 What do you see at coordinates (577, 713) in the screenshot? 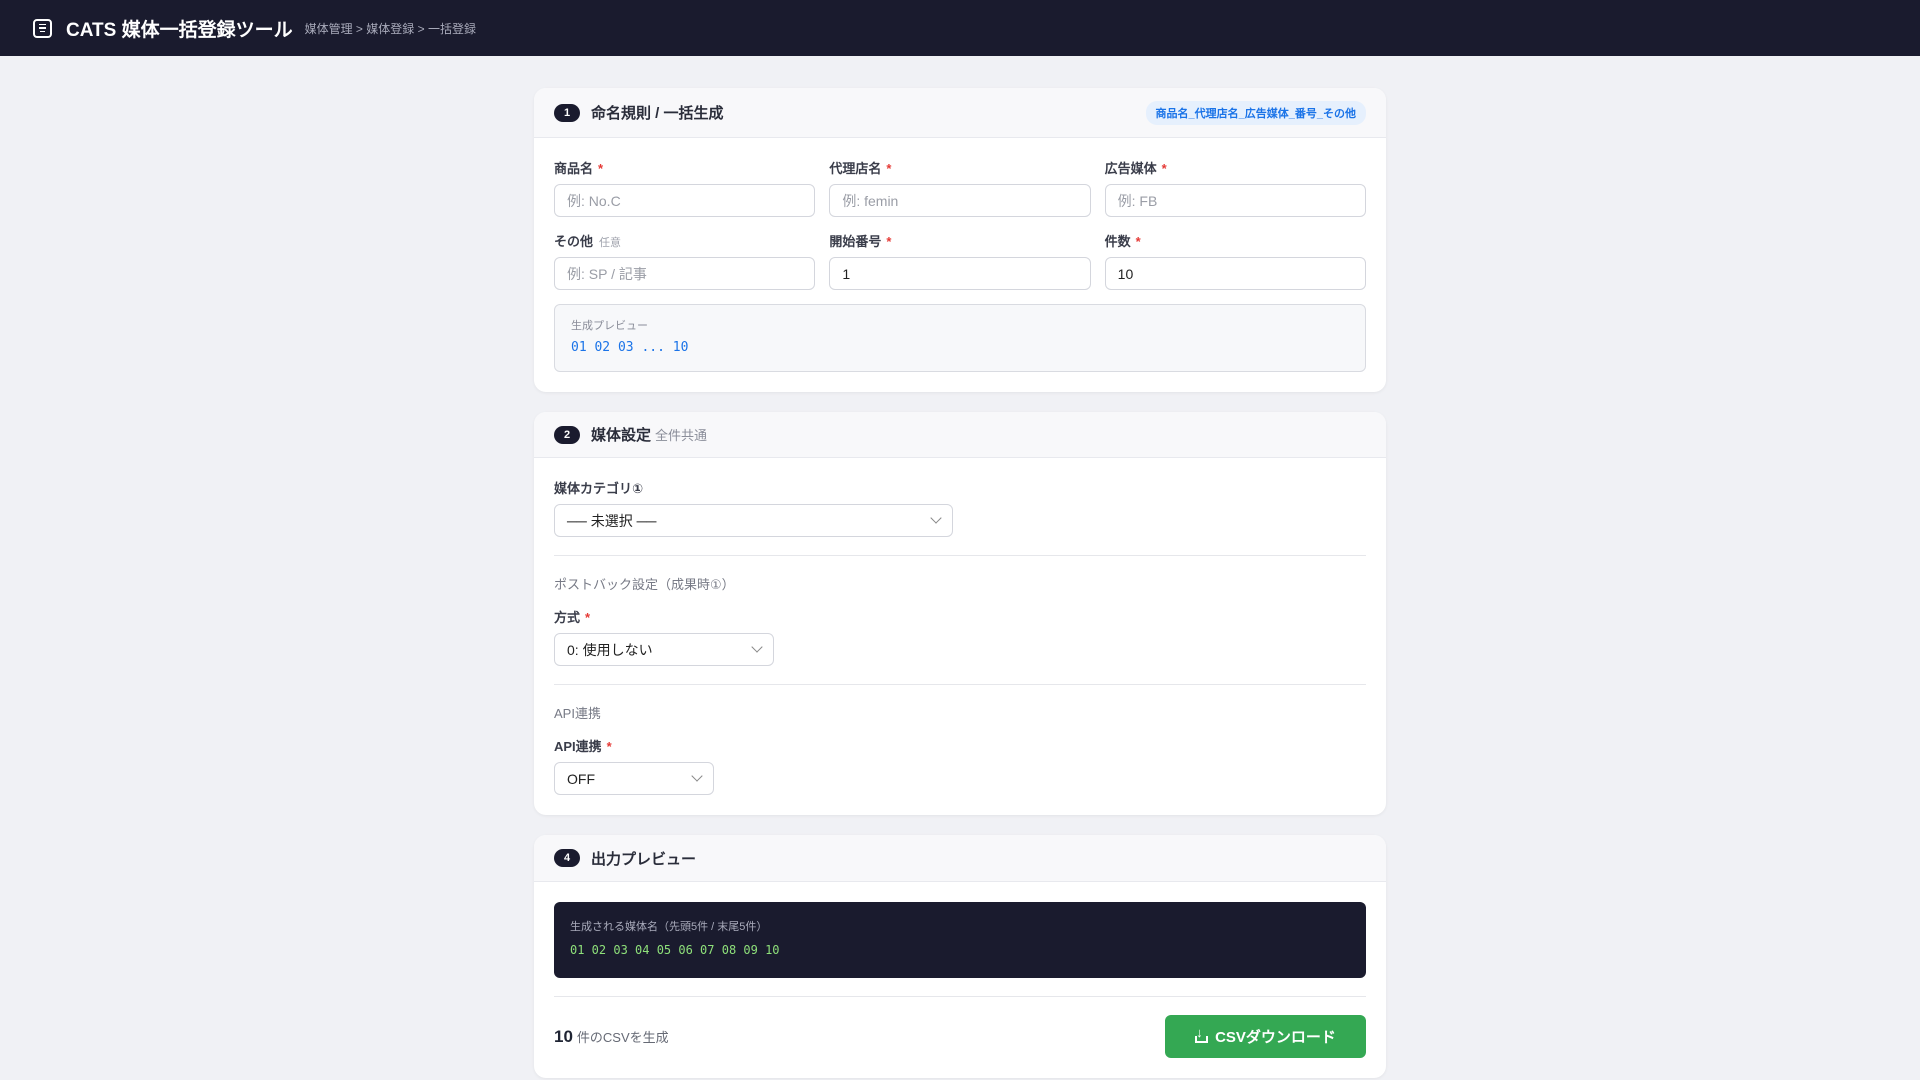
I see `api-heading: API連携` at bounding box center [577, 713].